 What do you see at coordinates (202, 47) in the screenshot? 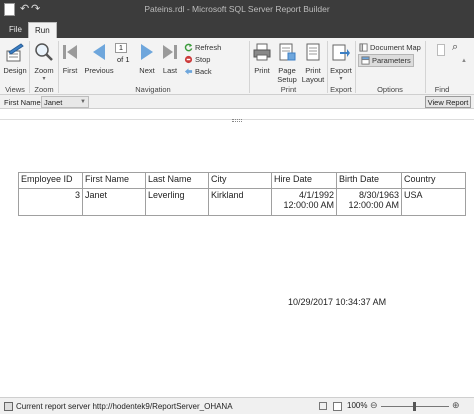
I see `refresh-button: Refresh` at bounding box center [202, 47].